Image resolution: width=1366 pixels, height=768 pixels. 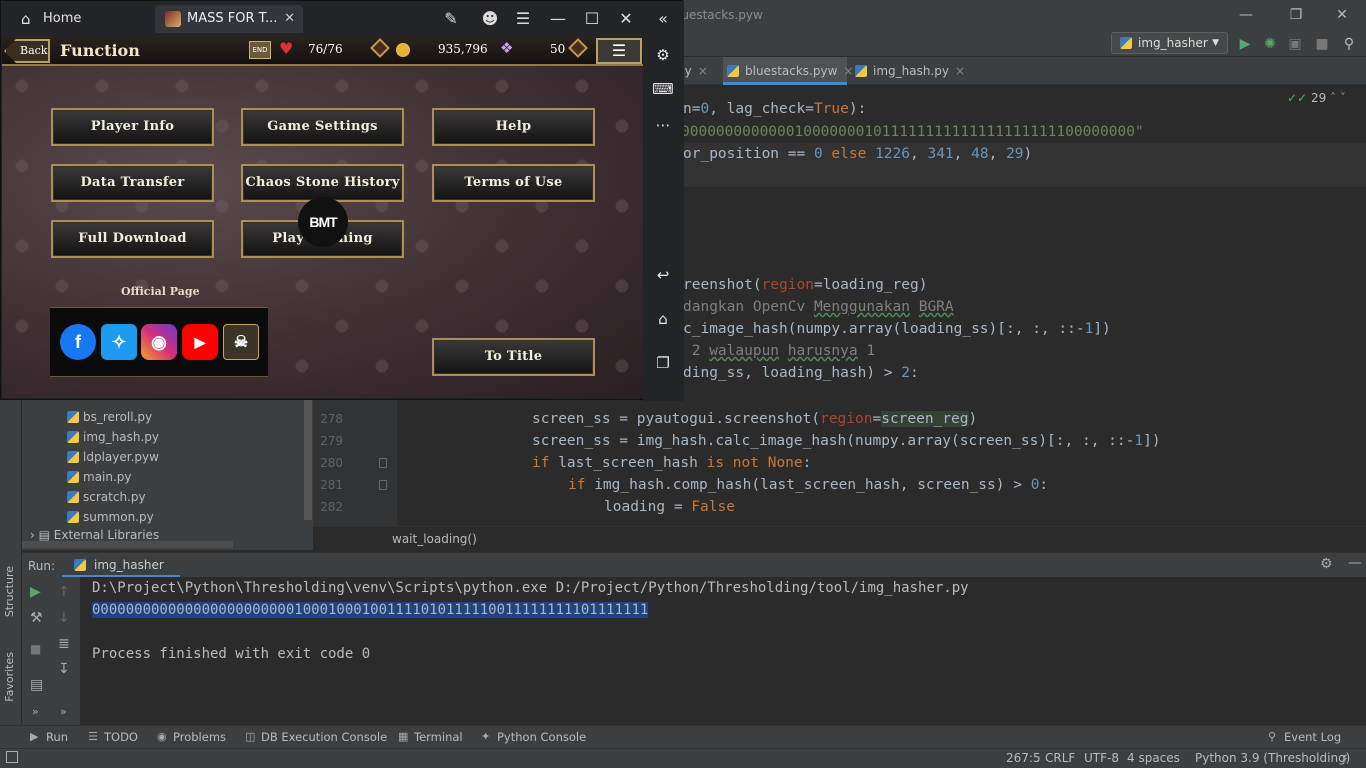 What do you see at coordinates (1355, 563) in the screenshot?
I see `hide-panel-icon: —` at bounding box center [1355, 563].